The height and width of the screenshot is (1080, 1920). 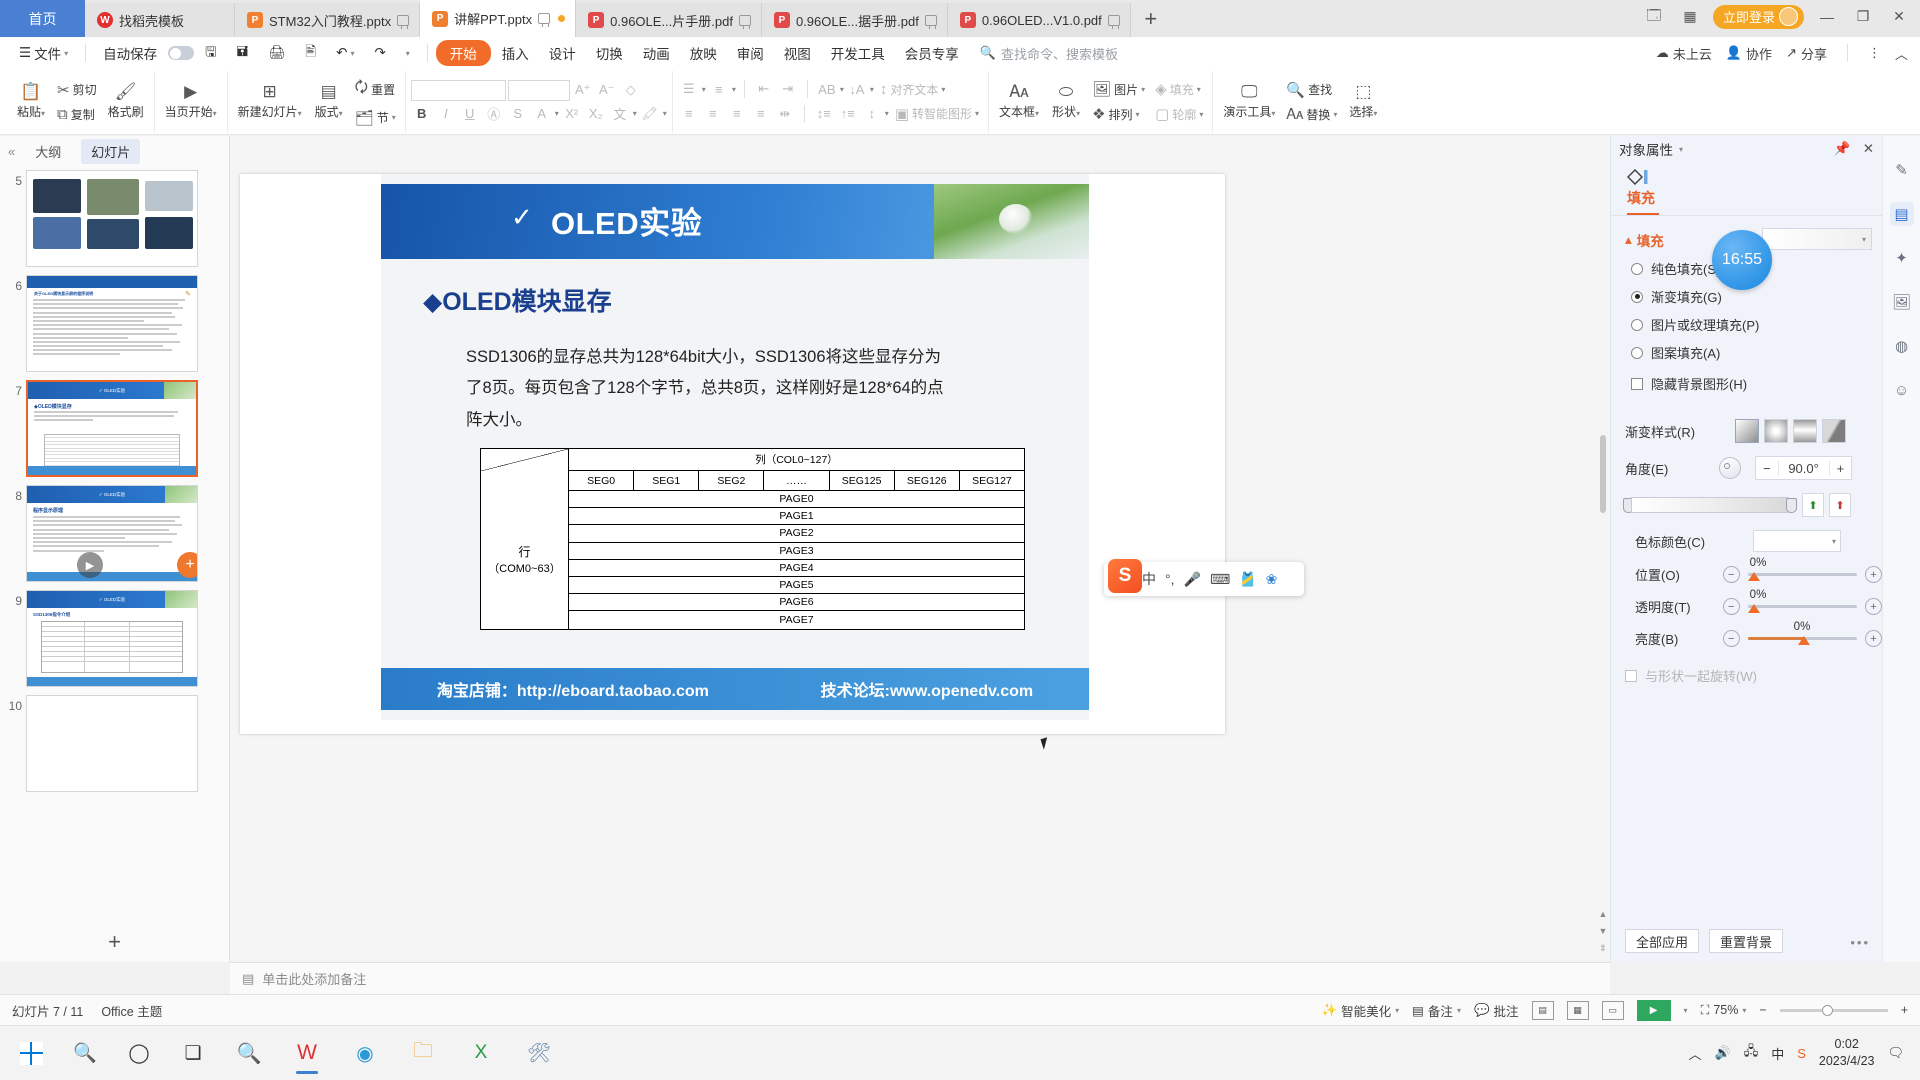 I want to click on outdent-icon: ⇤, so click(x=764, y=89).